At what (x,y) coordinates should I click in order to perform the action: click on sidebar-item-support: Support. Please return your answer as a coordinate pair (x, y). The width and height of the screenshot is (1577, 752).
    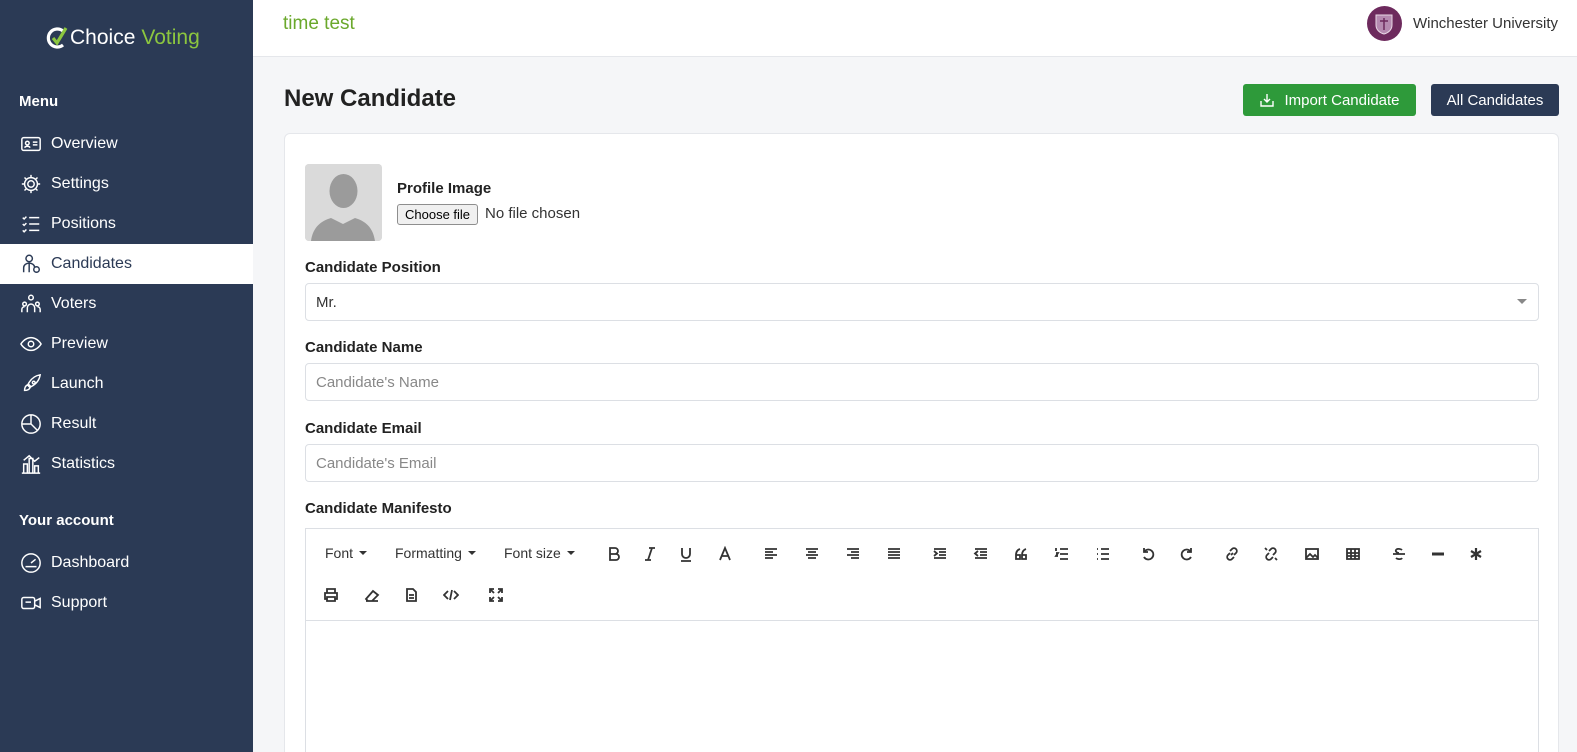
    Looking at the image, I should click on (126, 603).